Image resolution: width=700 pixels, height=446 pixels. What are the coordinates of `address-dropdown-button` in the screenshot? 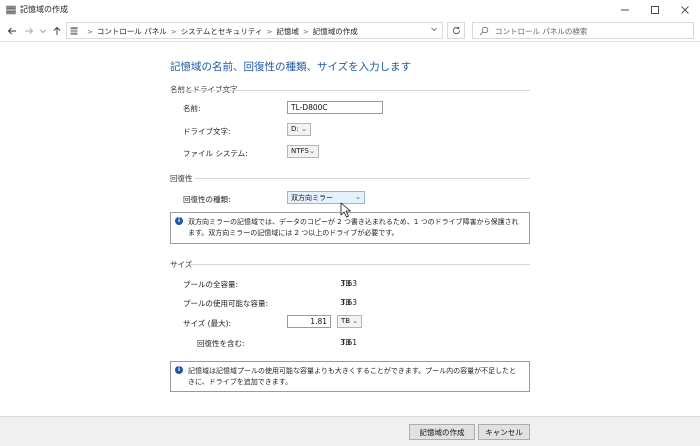 It's located at (434, 30).